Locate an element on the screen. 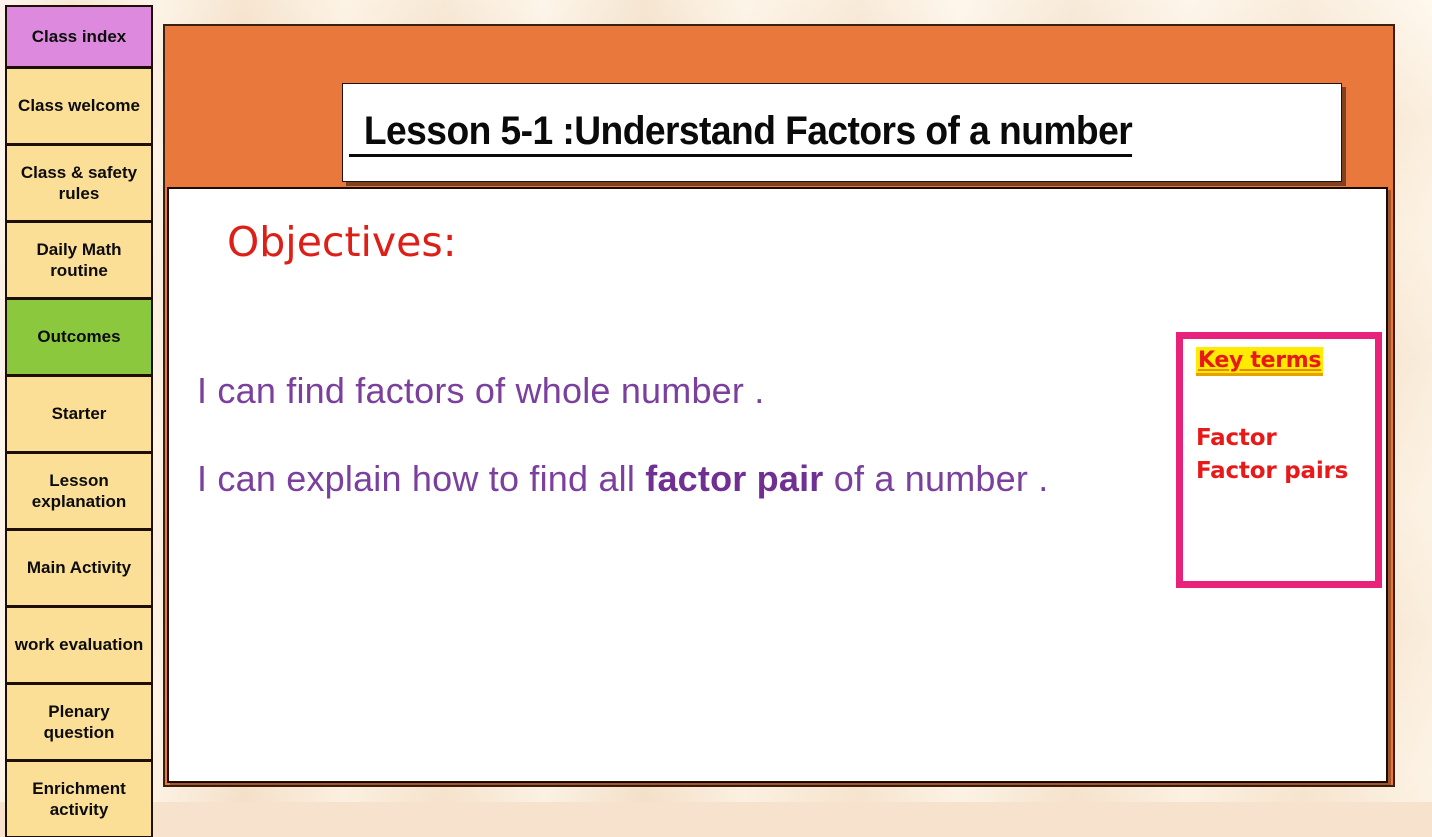 This screenshot has width=1432, height=837. sidebar-item-plenary-question: Plenary question is located at coordinates (79, 721).